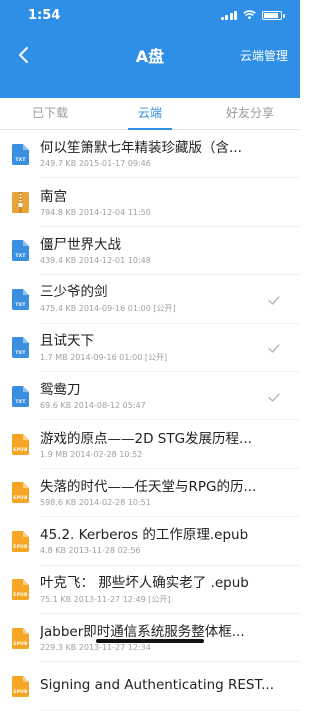 The height and width of the screenshot is (711, 320). I want to click on file-date: 2013-11-28 02:56, so click(104, 551).